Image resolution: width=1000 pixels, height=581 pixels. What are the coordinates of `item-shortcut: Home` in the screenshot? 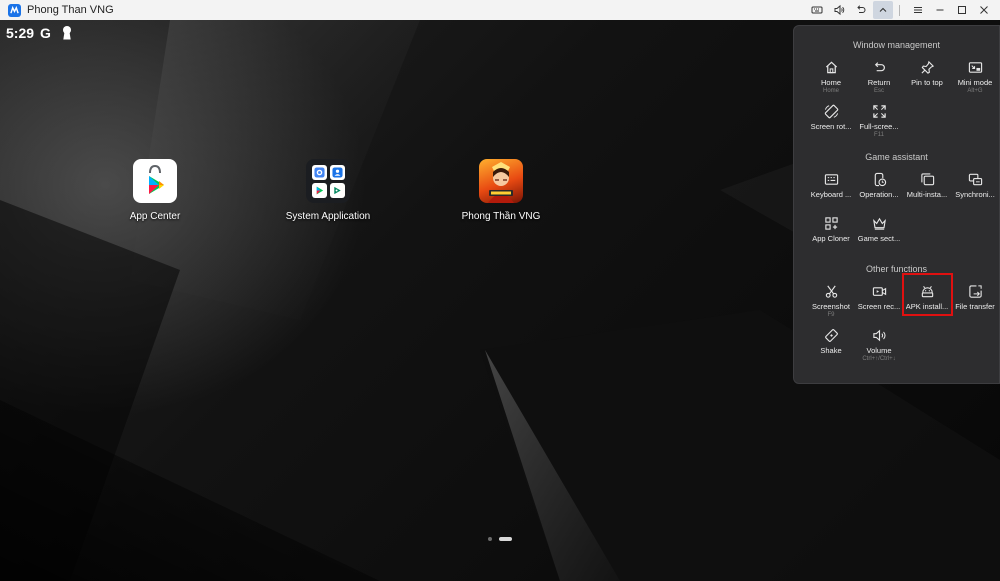 It's located at (830, 91).